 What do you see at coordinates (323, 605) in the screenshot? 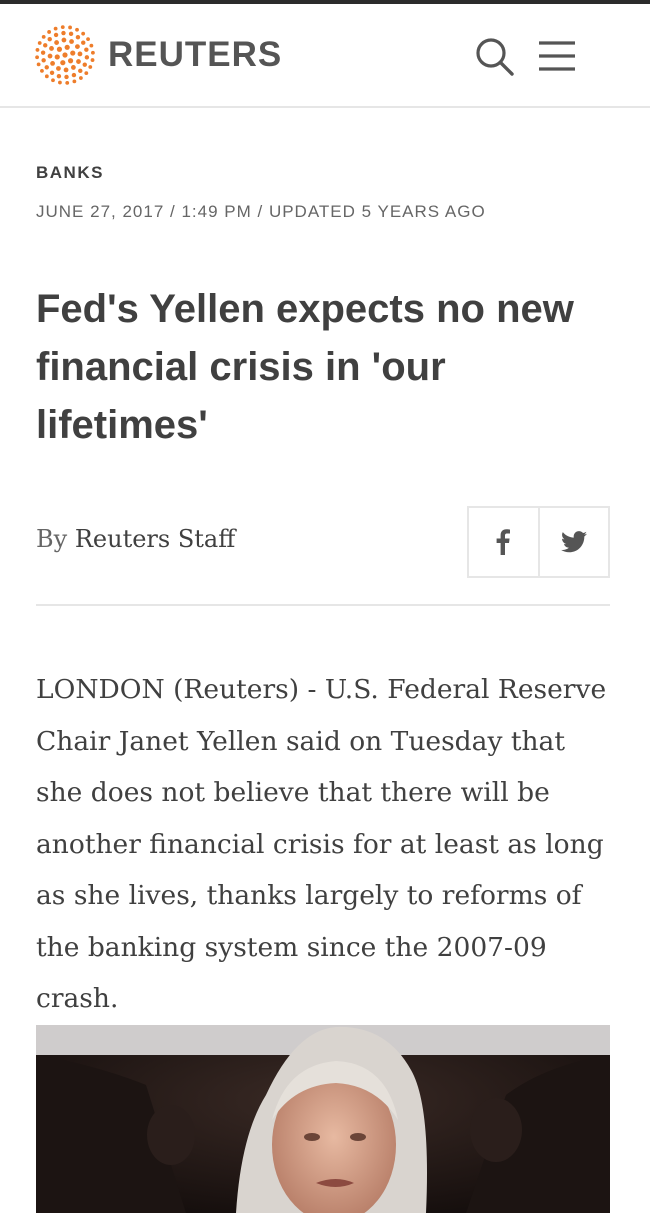
I see `divider` at bounding box center [323, 605].